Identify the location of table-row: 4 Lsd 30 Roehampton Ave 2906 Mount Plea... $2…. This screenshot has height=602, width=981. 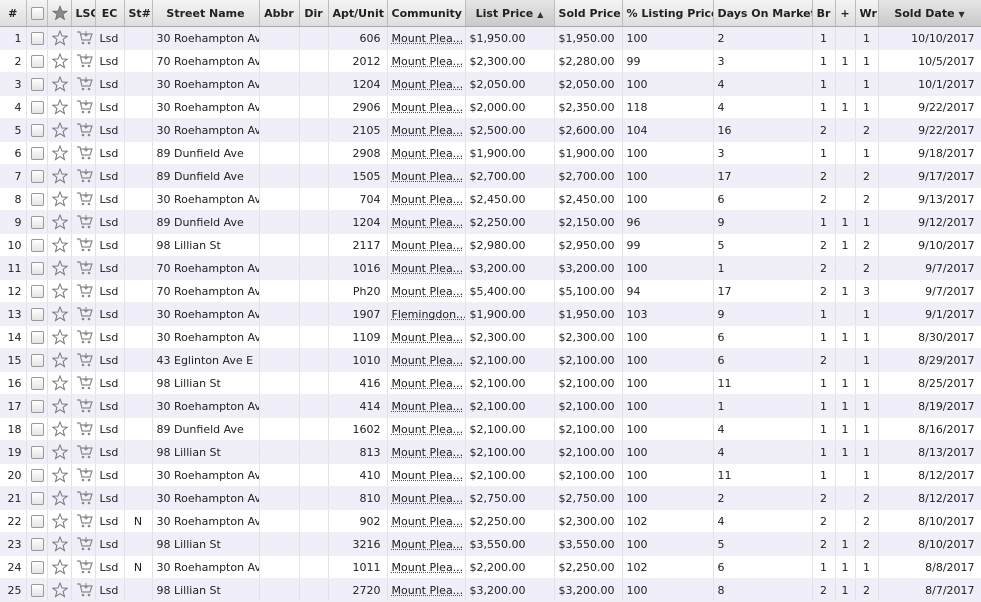
(490, 107).